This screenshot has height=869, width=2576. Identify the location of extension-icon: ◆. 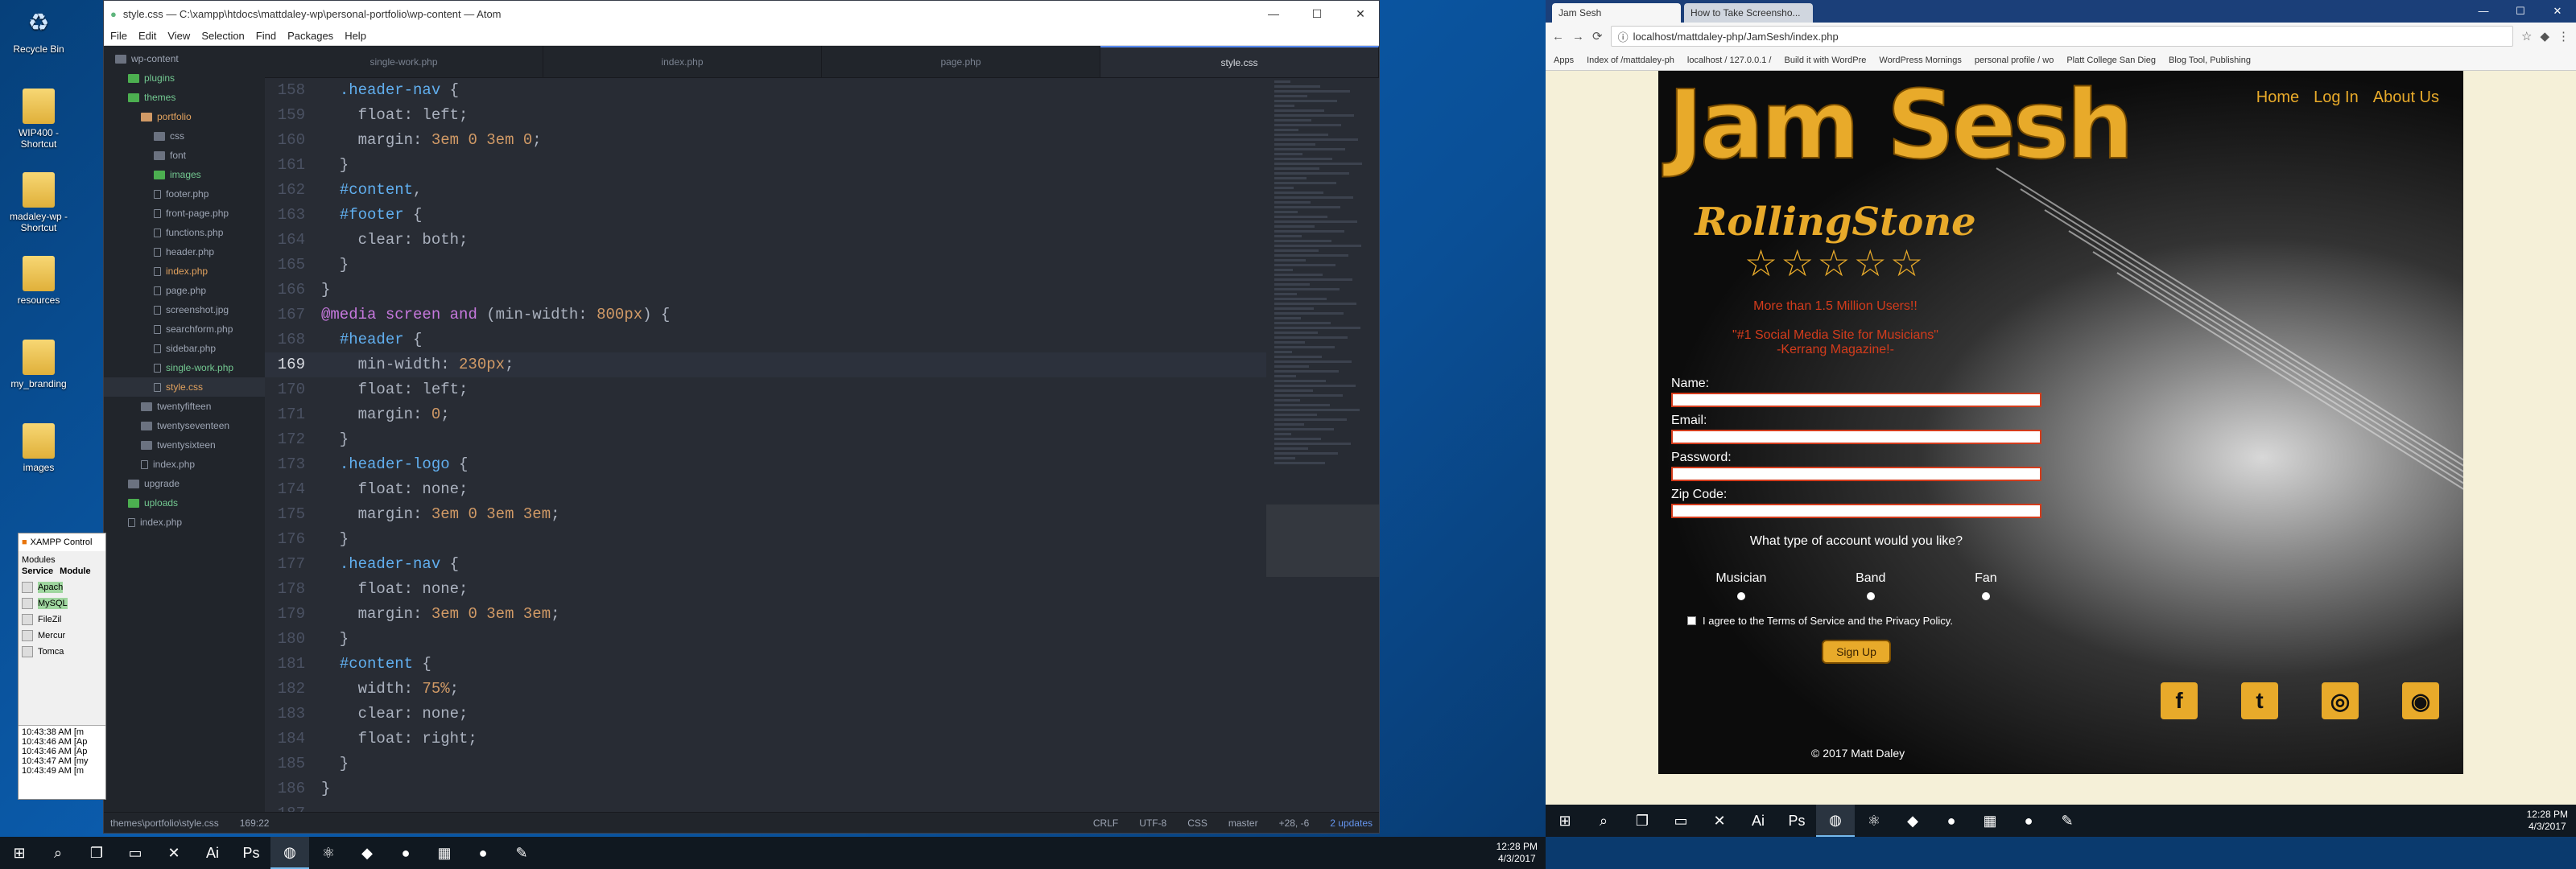
(2544, 36).